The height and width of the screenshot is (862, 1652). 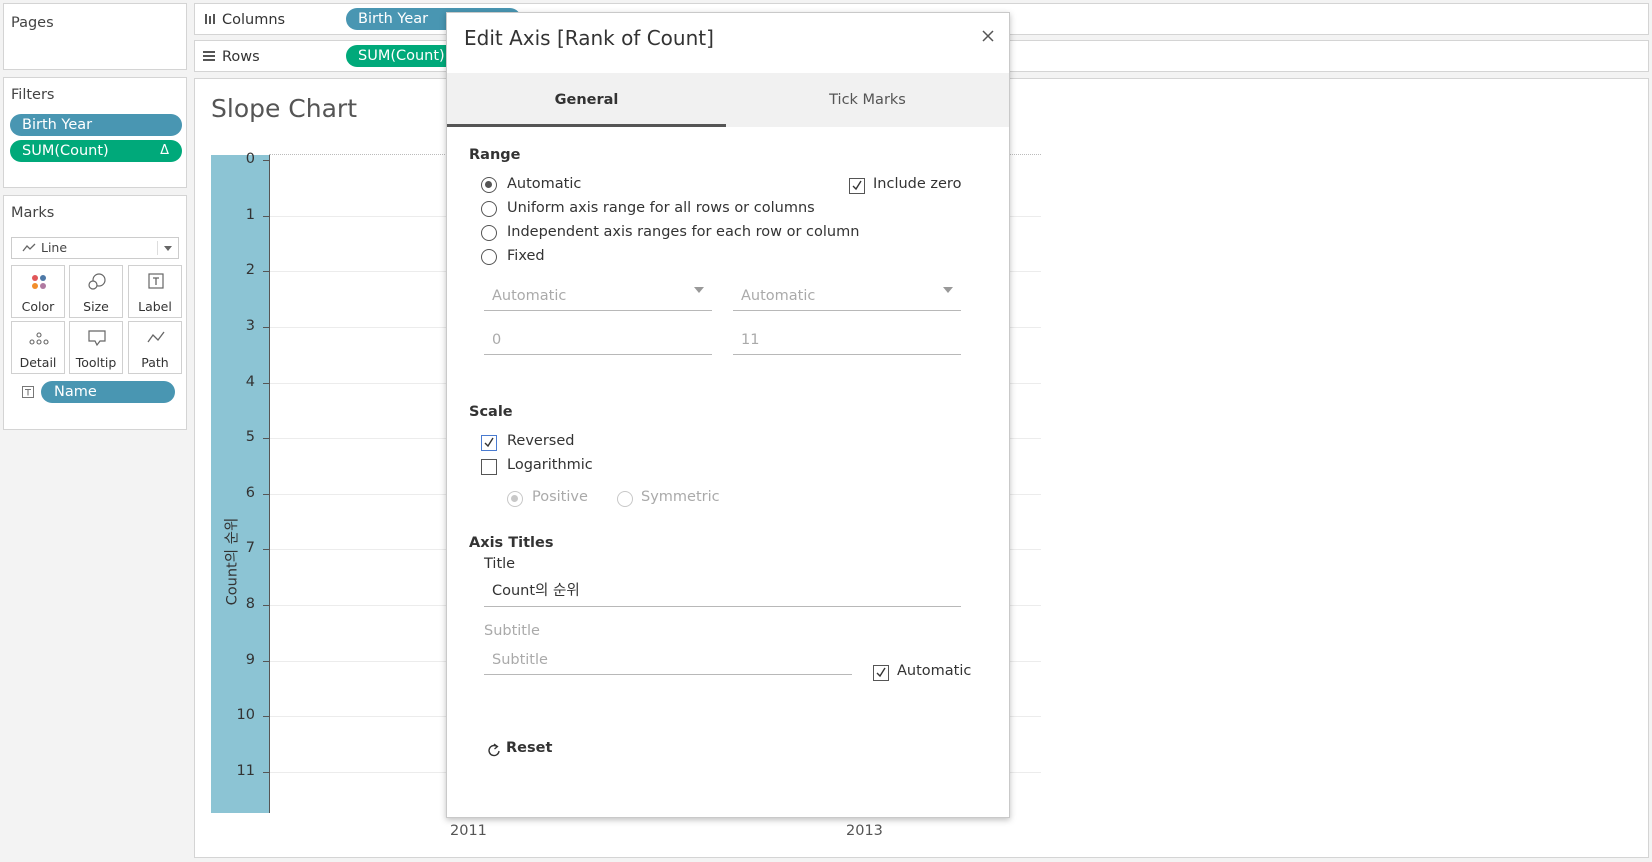 What do you see at coordinates (489, 467) in the screenshot?
I see `logarithmic-checkbox` at bounding box center [489, 467].